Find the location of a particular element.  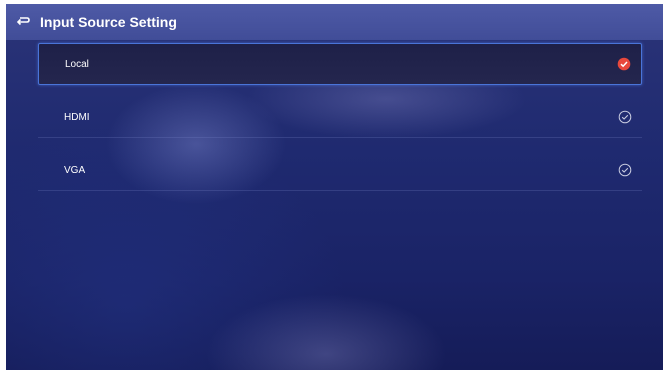

source-option-hdmi: HDMI is located at coordinates (340, 117).